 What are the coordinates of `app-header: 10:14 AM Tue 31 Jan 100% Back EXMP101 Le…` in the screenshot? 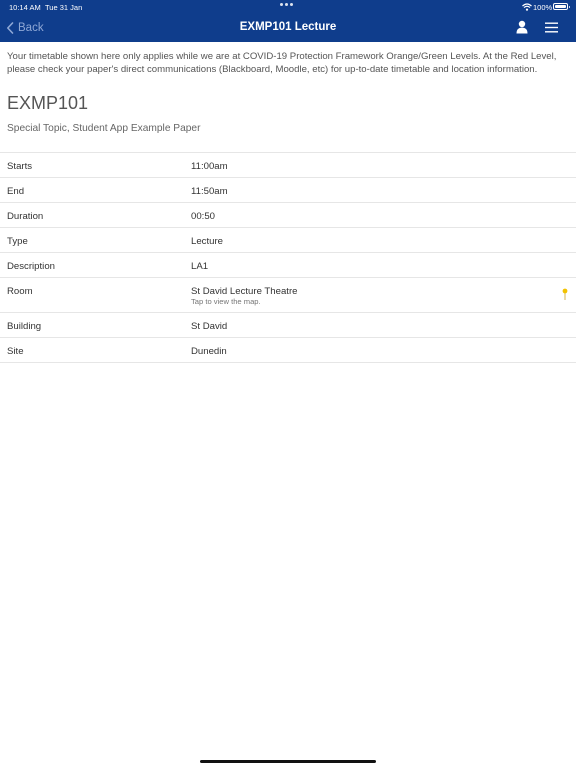 It's located at (288, 21).